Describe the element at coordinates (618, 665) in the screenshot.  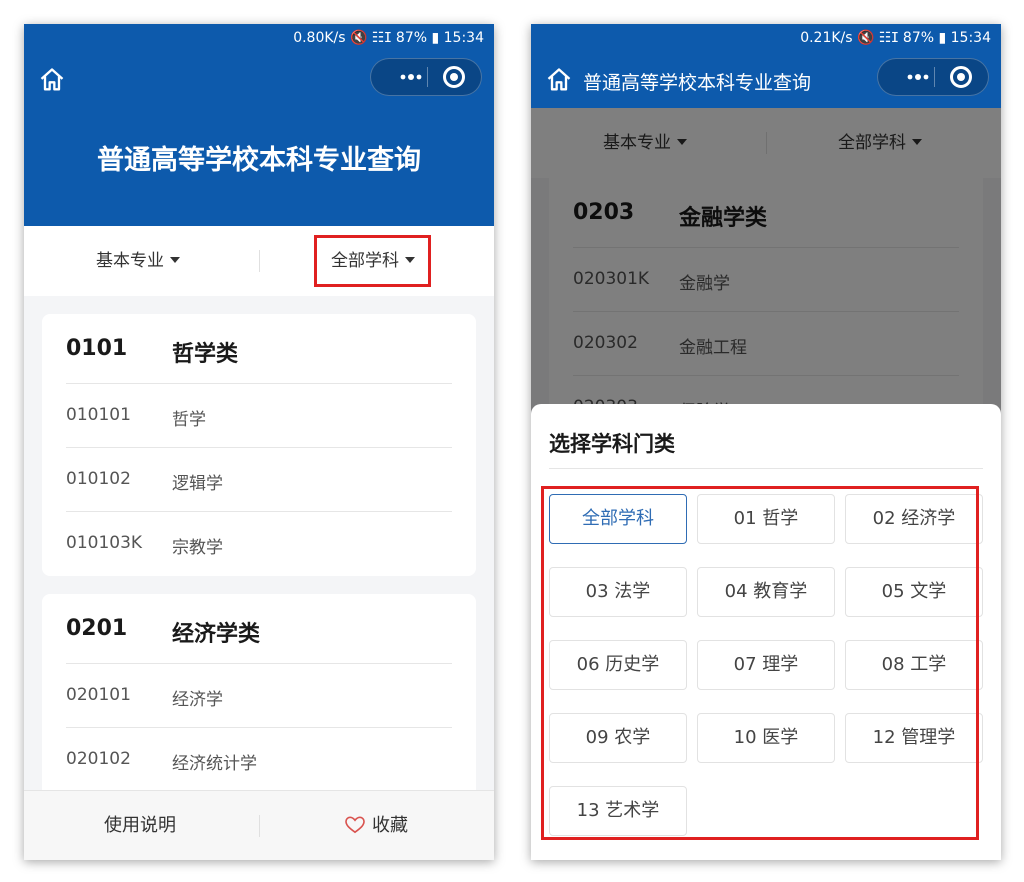
I see `subject-option: 06 历史学` at that location.